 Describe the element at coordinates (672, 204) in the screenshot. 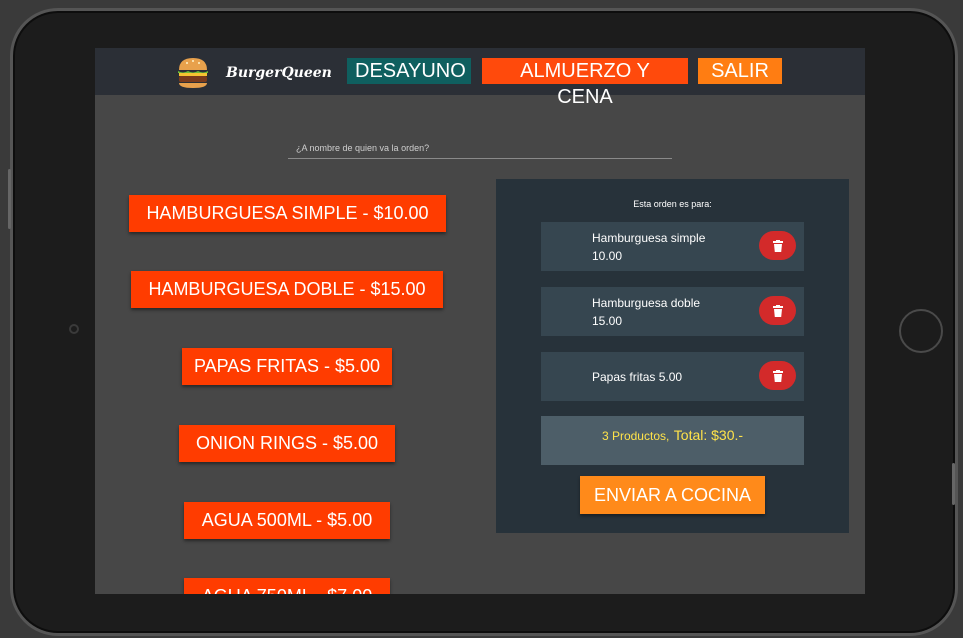

I see `order-title: Esta orden es para:` at that location.